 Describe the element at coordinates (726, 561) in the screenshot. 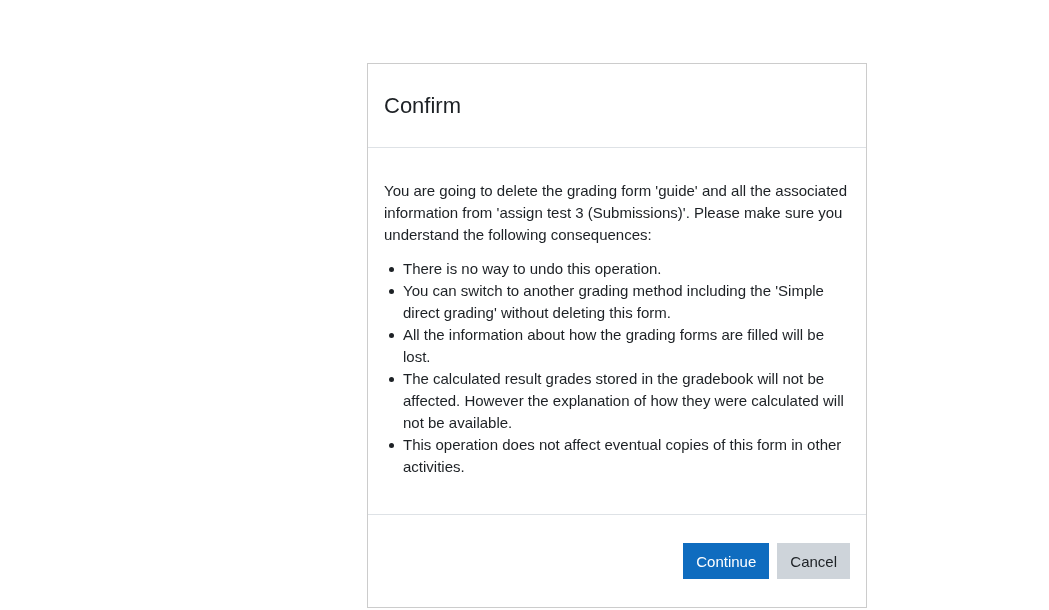

I see `continue-button: Continue` at that location.